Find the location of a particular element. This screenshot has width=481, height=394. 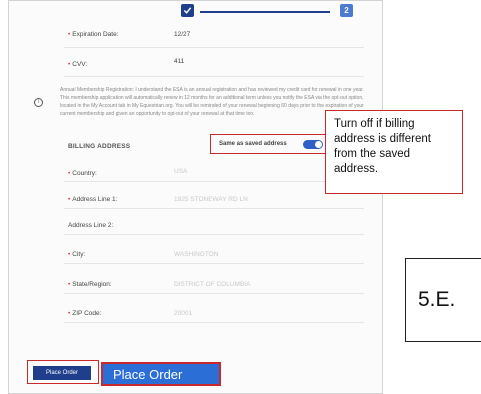

city-input: WASHINGTON is located at coordinates (196, 254).